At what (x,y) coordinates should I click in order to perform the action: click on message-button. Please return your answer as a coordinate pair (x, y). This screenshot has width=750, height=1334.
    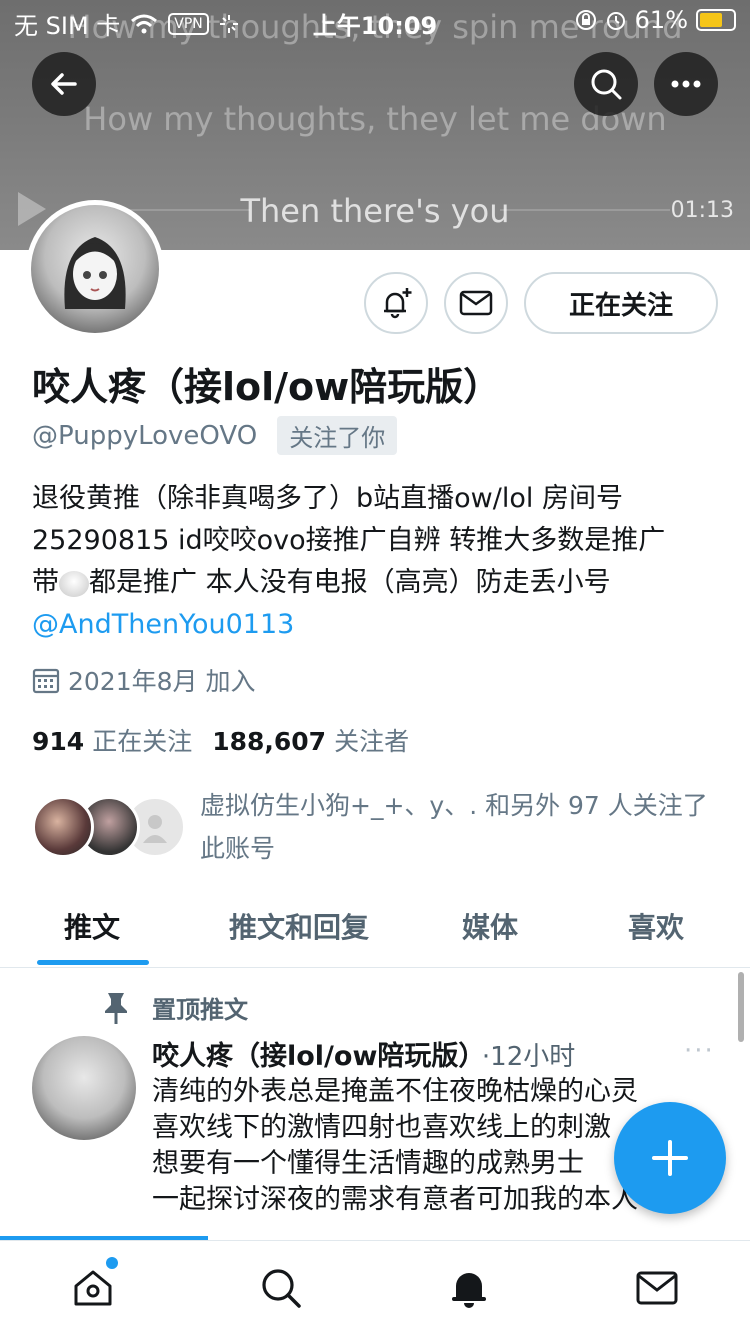
    Looking at the image, I should click on (476, 303).